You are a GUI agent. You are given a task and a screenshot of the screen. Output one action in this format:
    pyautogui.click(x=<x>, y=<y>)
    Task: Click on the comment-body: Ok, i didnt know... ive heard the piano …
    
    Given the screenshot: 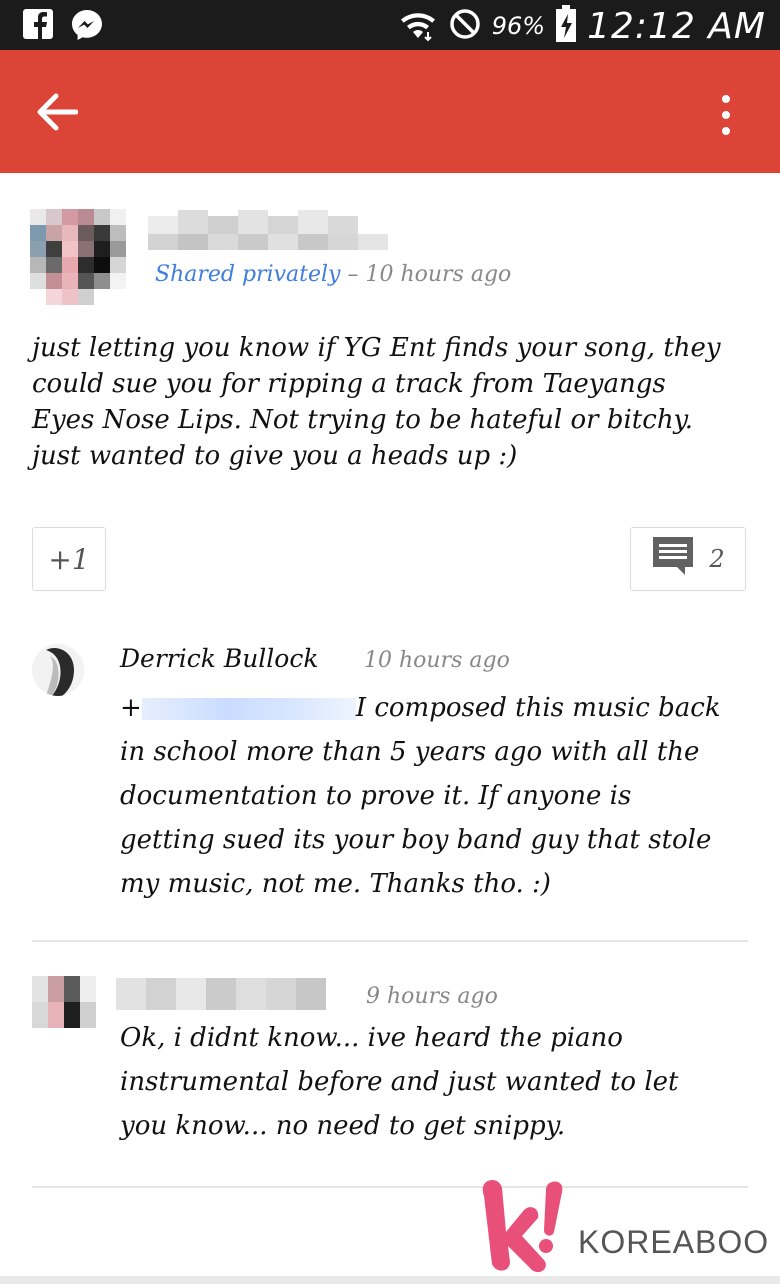 What is the action you would take?
    pyautogui.click(x=430, y=1082)
    